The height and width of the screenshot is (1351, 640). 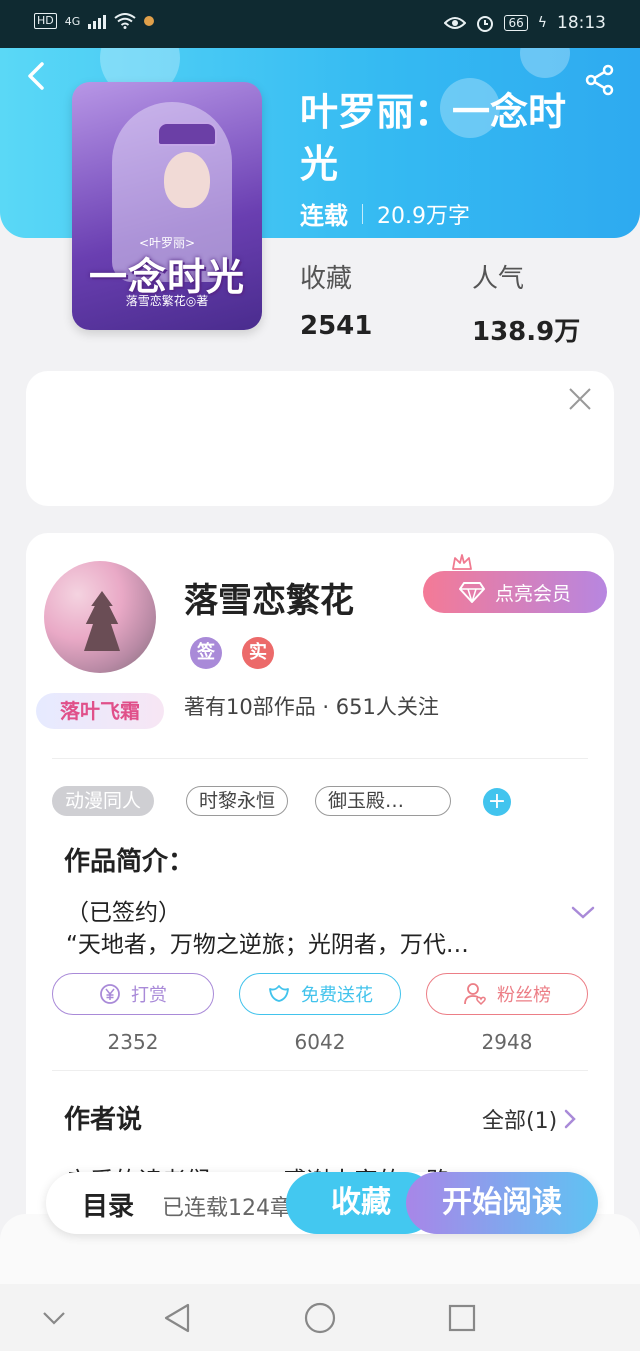 What do you see at coordinates (516, 23) in the screenshot?
I see `battery-level: 66` at bounding box center [516, 23].